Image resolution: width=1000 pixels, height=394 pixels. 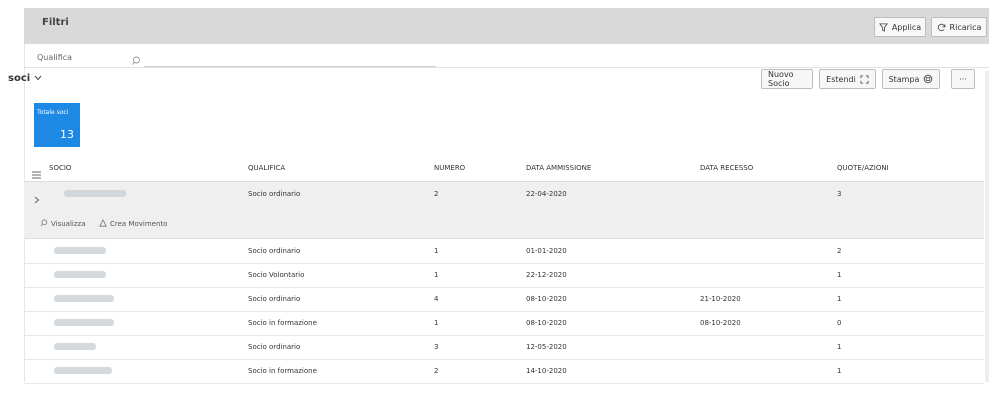 What do you see at coordinates (726, 168) in the screenshot?
I see `column-header-data-recesso: DATA RECESSO` at bounding box center [726, 168].